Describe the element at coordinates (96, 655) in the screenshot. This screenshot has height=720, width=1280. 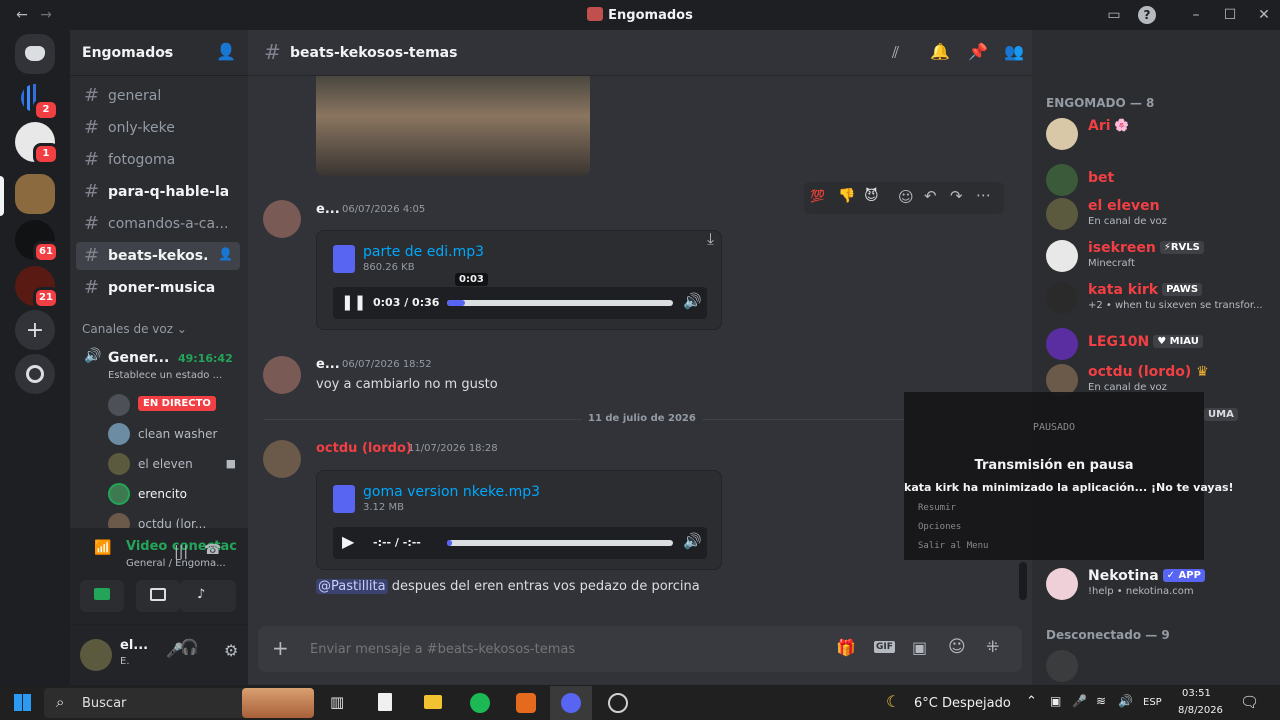
I see `user-avatar` at that location.